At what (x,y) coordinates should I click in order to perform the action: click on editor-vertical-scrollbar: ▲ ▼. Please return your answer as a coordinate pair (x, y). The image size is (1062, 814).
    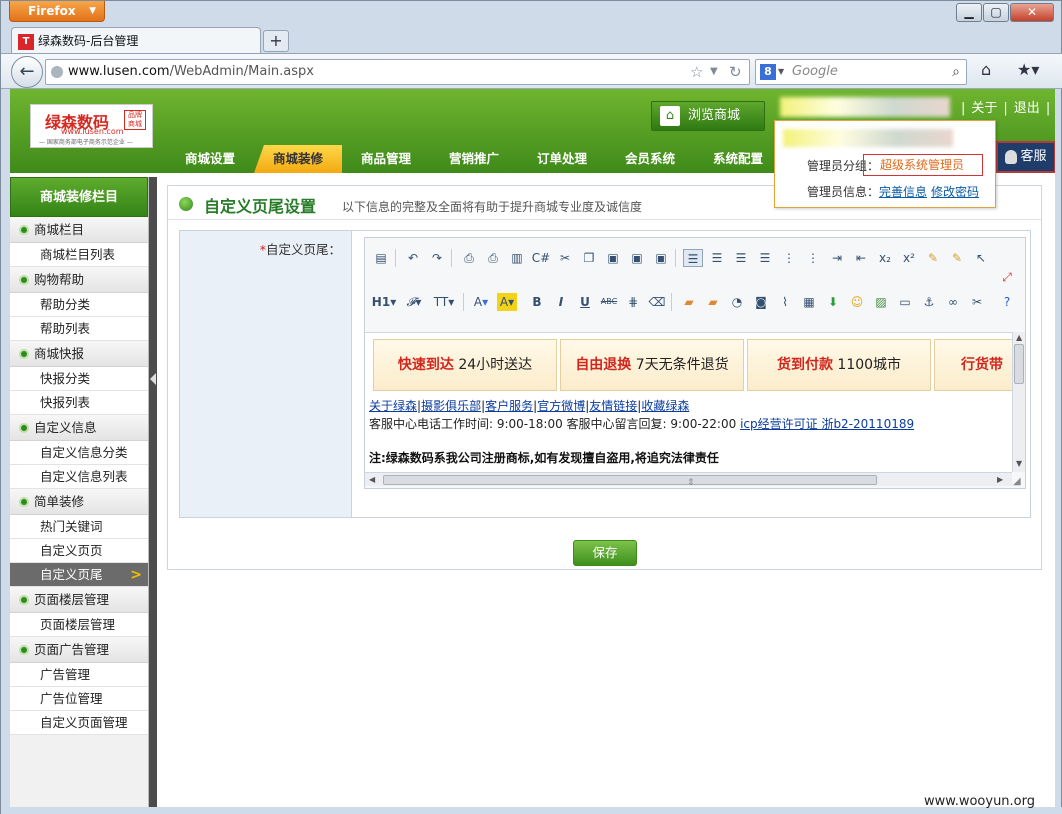
    Looking at the image, I should click on (1018, 402).